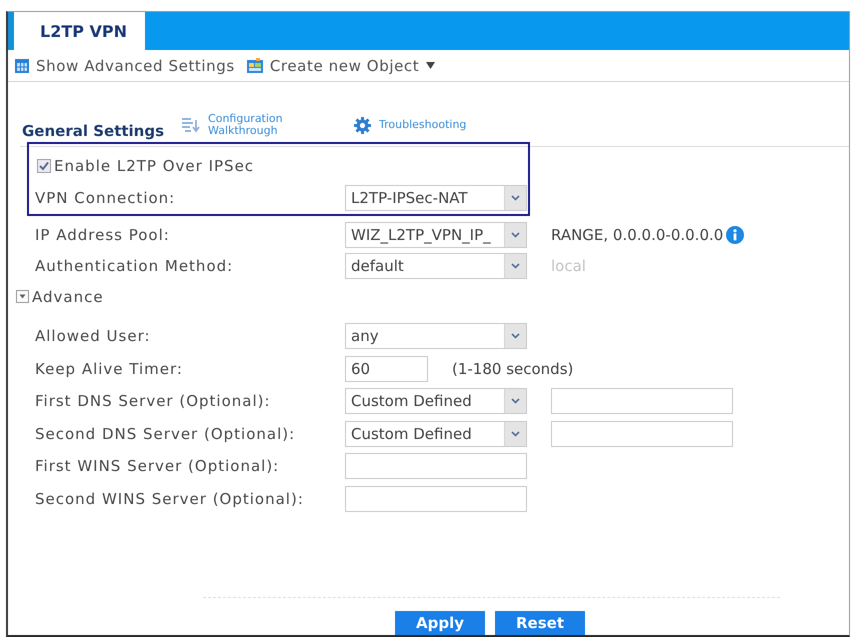 The width and height of the screenshot is (851, 637). What do you see at coordinates (341, 65) in the screenshot?
I see `create-object-button: Create new Object` at bounding box center [341, 65].